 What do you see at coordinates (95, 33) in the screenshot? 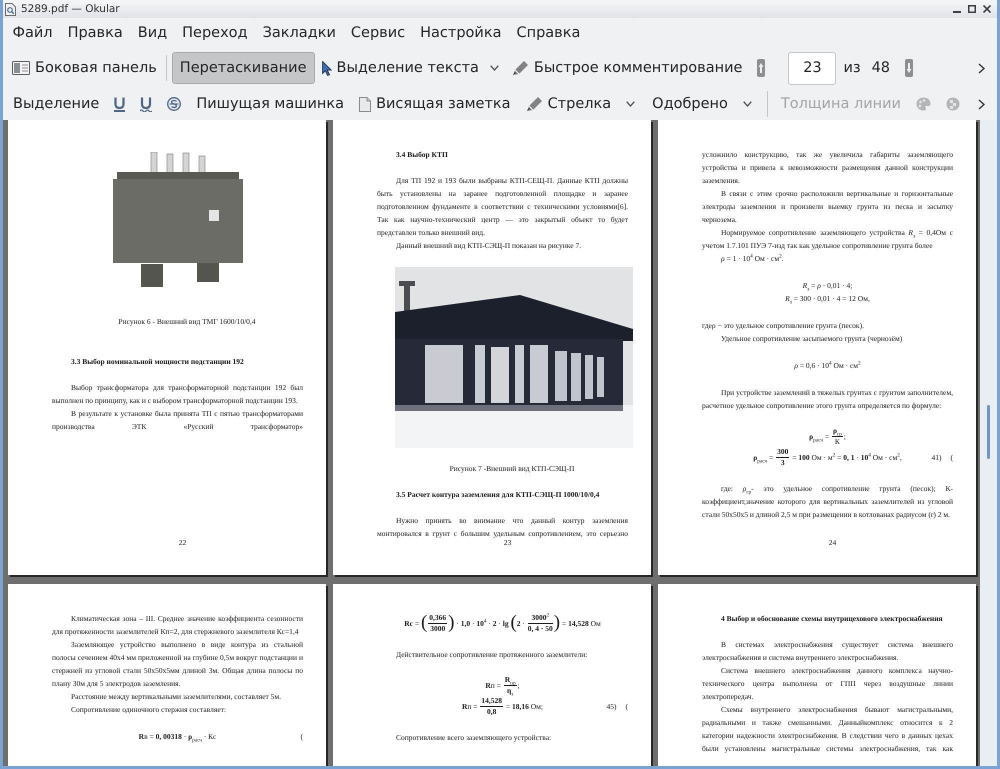
I see `menu-item: Правка` at bounding box center [95, 33].